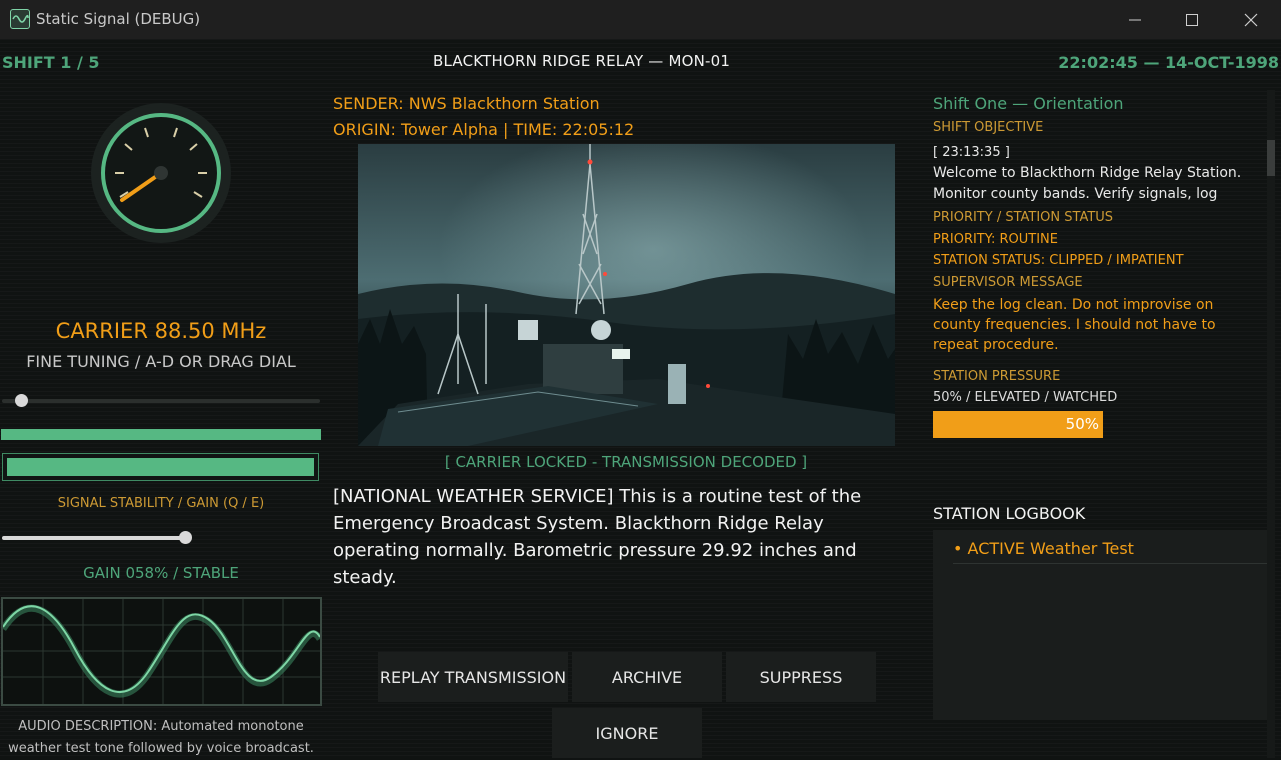 This screenshot has height=760, width=1281. What do you see at coordinates (1168, 62) in the screenshot?
I see `clock: 22:02:45 — 14-OCT-1998` at bounding box center [1168, 62].